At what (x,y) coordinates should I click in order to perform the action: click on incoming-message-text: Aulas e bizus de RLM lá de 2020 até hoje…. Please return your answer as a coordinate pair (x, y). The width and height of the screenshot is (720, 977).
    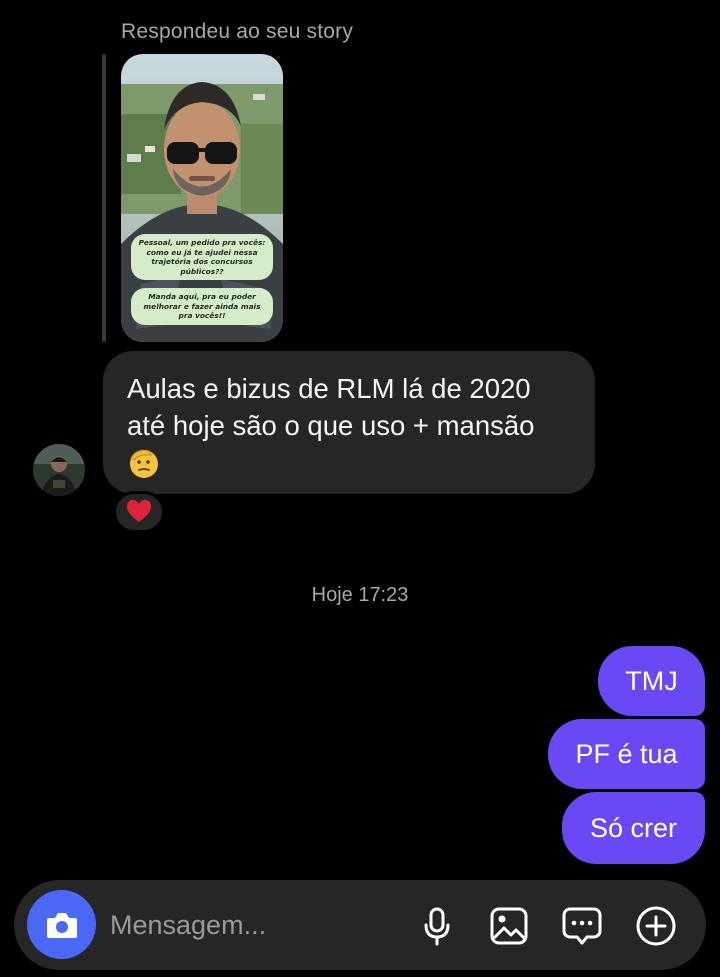
    Looking at the image, I should click on (331, 407).